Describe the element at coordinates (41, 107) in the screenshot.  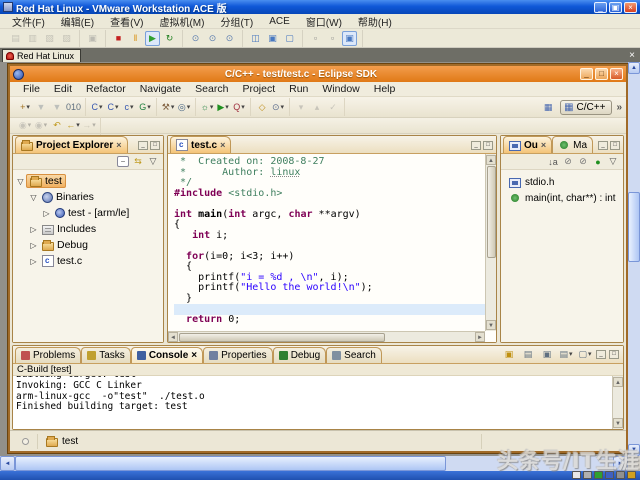
I see `save-icon: ▼` at that location.